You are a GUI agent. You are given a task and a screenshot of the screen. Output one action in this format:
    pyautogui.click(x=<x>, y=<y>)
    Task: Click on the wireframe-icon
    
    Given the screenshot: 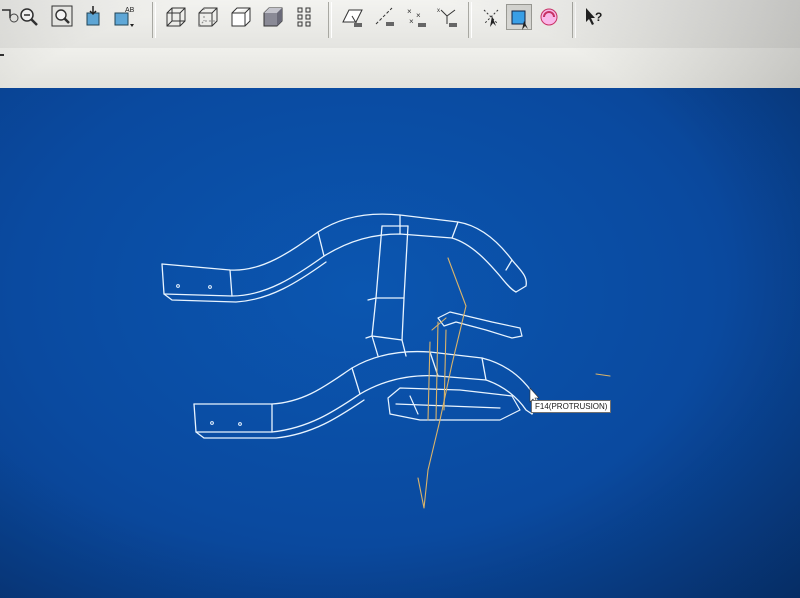 What is the action you would take?
    pyautogui.click(x=176, y=17)
    